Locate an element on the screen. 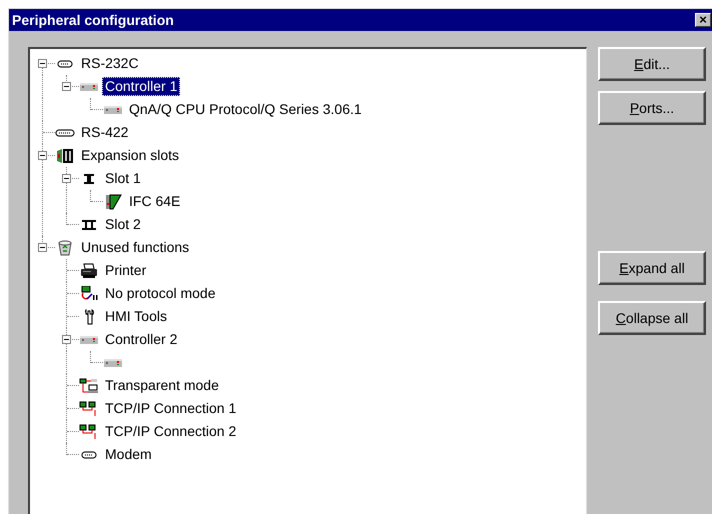  window-title: Peripheral configuration is located at coordinates (93, 20).